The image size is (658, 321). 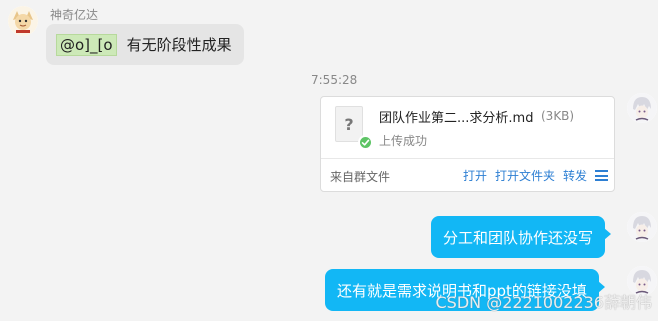 What do you see at coordinates (601, 175) in the screenshot?
I see `more-menu-icon` at bounding box center [601, 175].